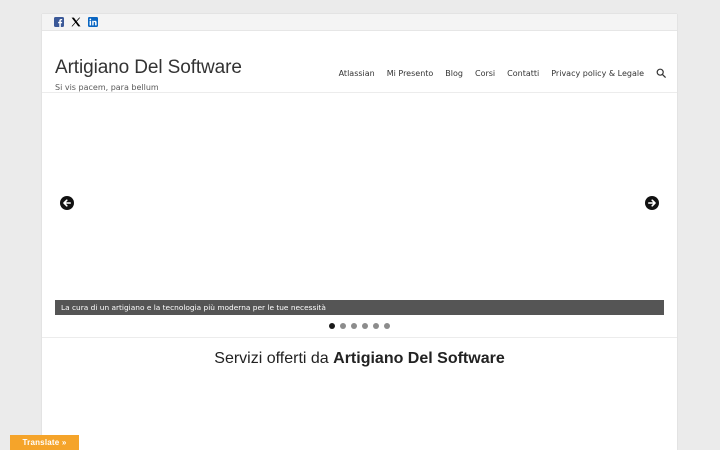 This screenshot has height=450, width=720. What do you see at coordinates (652, 203) in the screenshot?
I see `arrow-right-icon` at bounding box center [652, 203].